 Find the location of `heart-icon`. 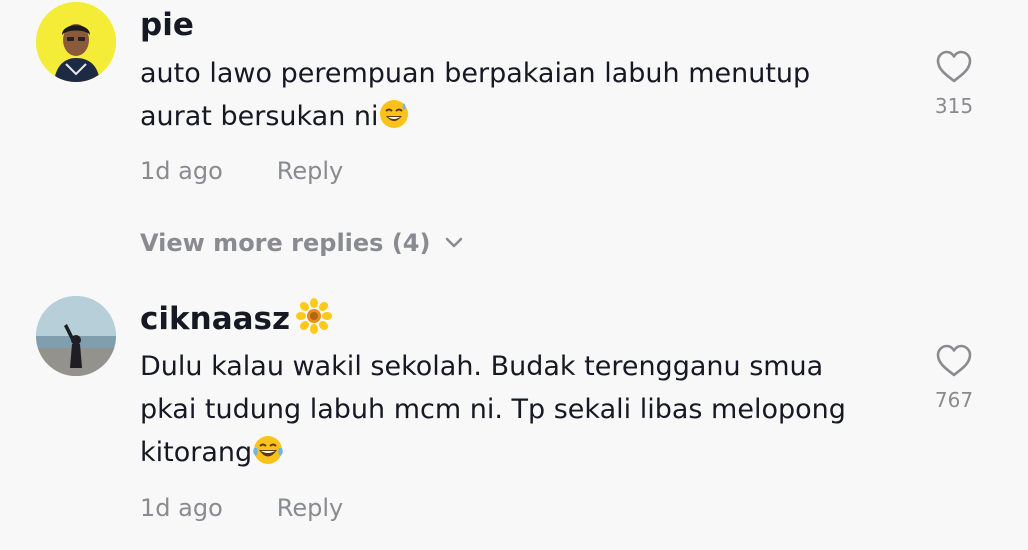

heart-icon is located at coordinates (954, 360).